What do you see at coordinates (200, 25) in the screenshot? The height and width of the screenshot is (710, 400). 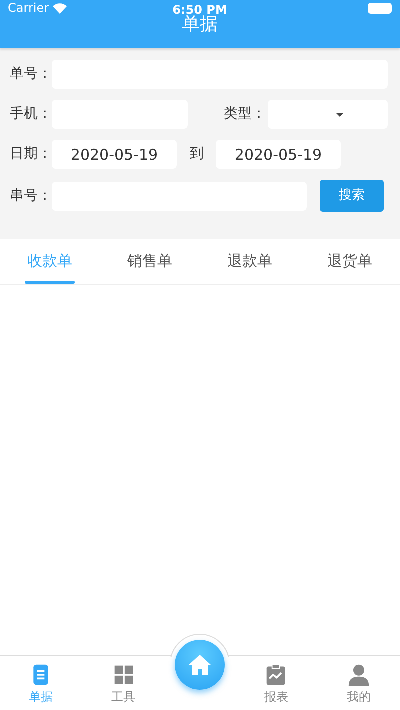 I see `page-title: 单据` at bounding box center [200, 25].